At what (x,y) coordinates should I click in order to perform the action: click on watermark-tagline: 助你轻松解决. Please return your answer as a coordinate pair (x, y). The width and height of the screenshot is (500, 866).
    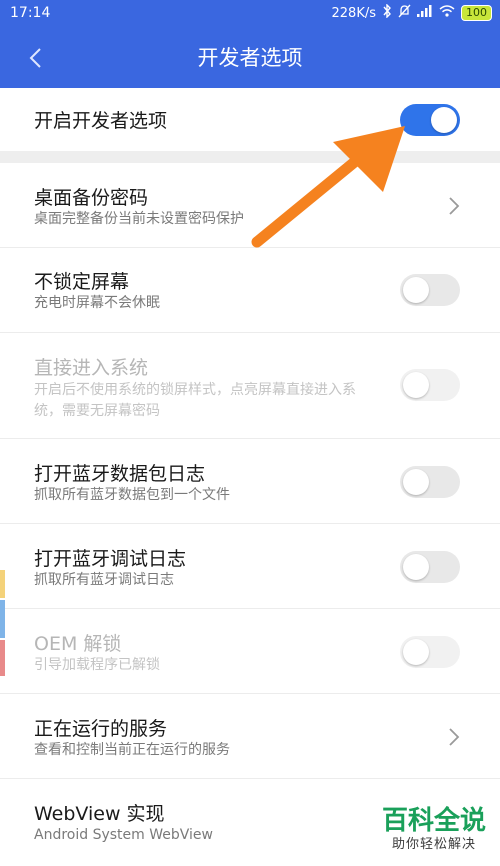
    Looking at the image, I should click on (433, 844).